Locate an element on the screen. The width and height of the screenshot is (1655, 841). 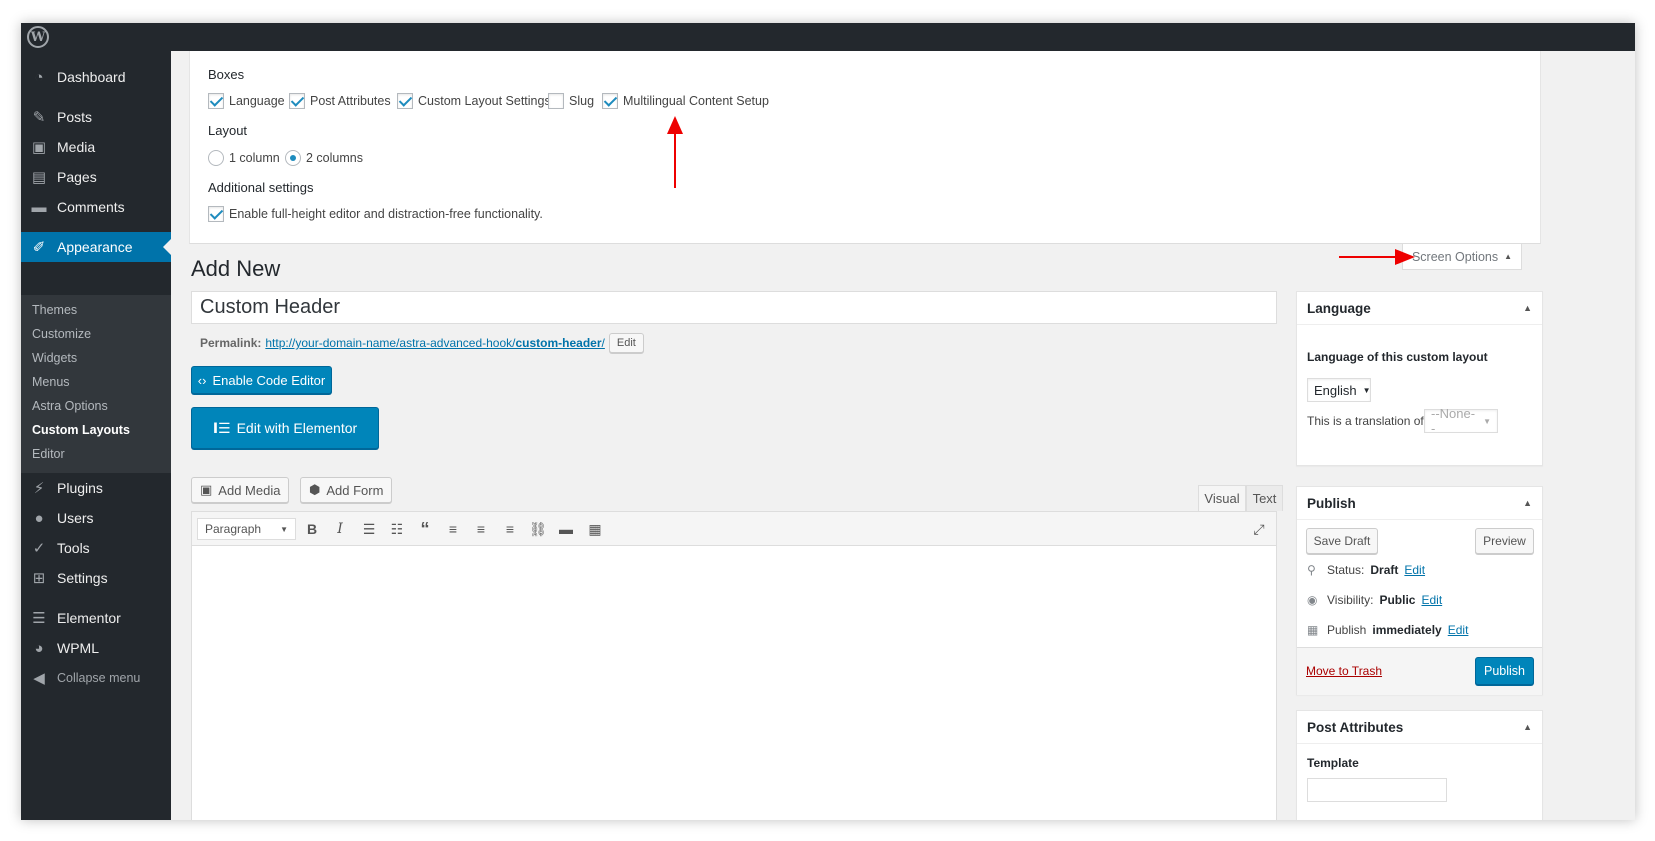
settings-icon: ⊞ is located at coordinates (39, 578).